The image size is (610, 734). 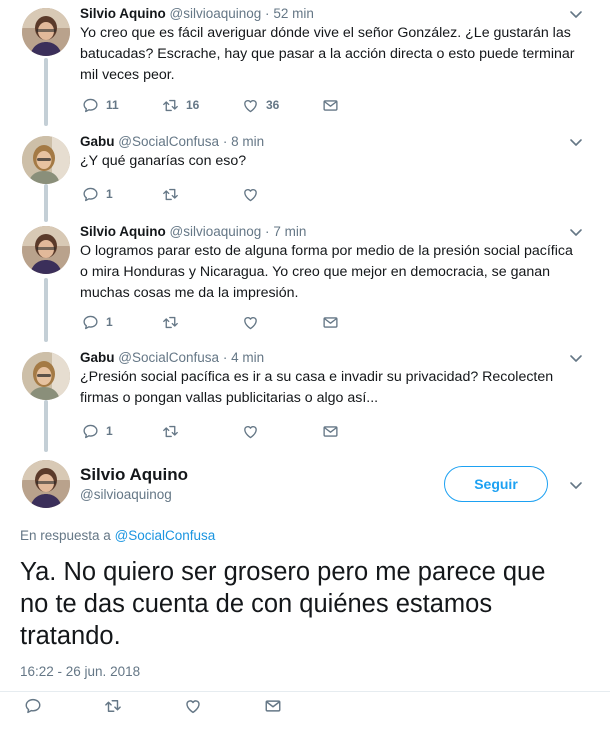 I want to click on retweet-button: 16, so click(x=202, y=105).